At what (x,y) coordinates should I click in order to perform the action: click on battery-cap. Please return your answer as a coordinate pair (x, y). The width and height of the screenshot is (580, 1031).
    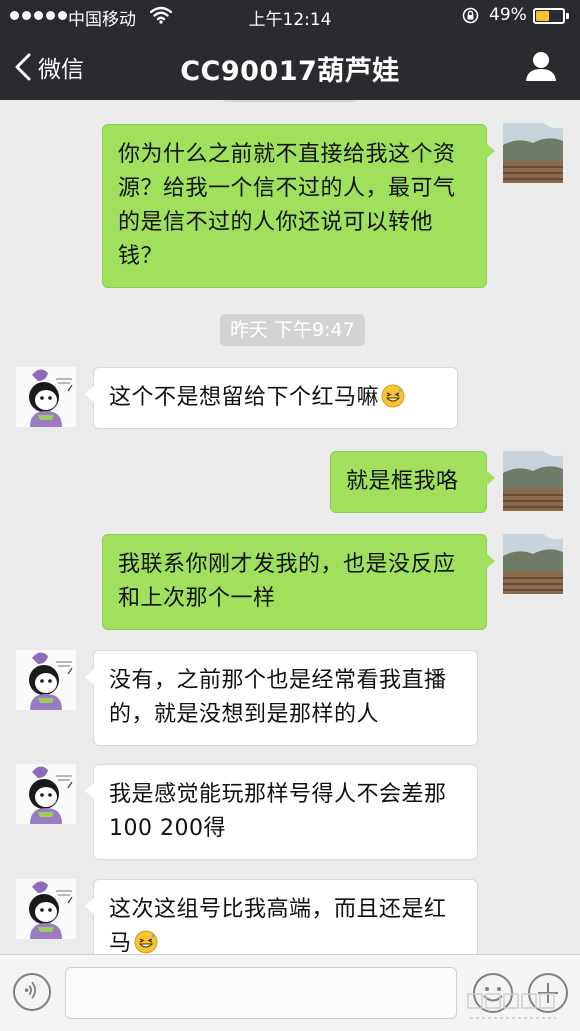
    Looking at the image, I should click on (567, 16).